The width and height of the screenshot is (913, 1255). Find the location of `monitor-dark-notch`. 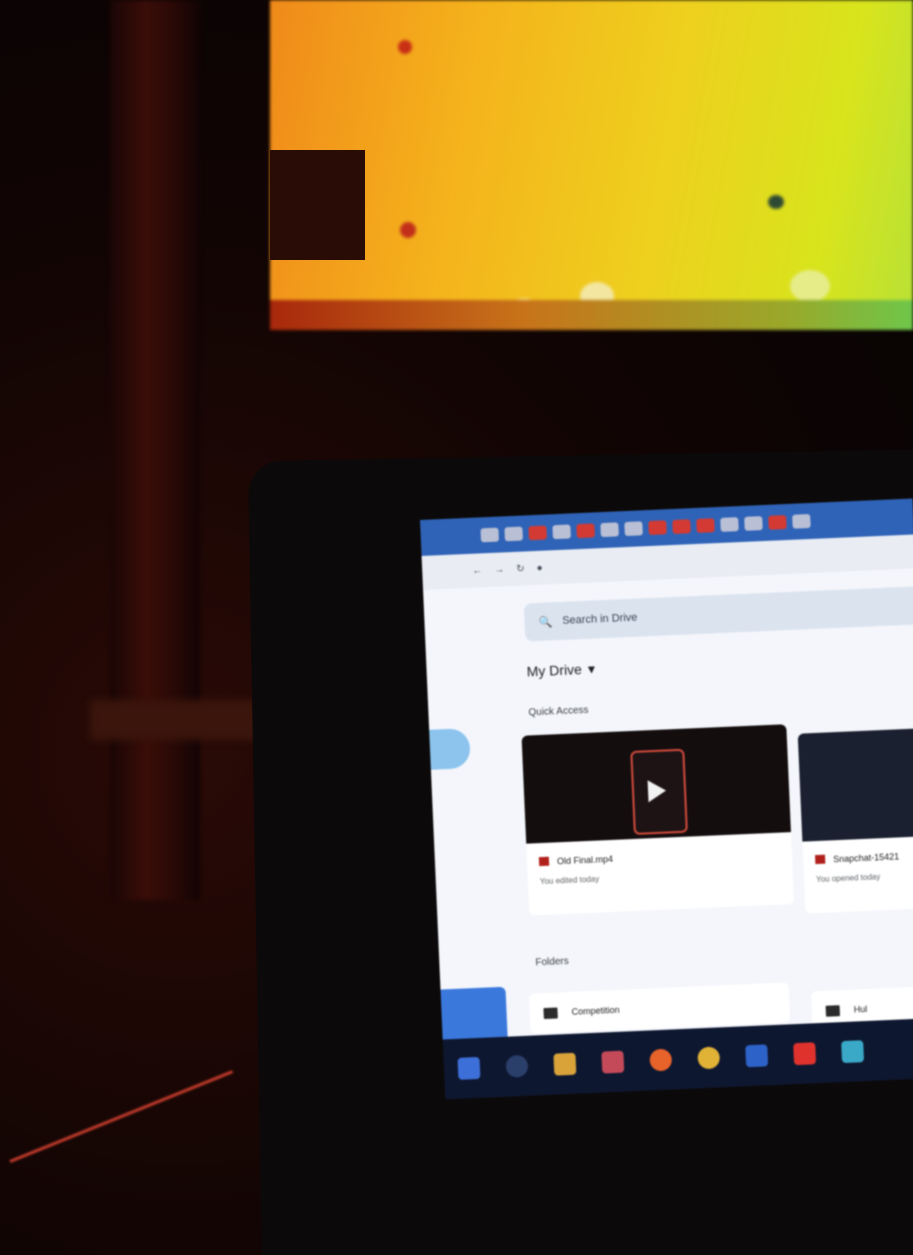

monitor-dark-notch is located at coordinates (317, 205).